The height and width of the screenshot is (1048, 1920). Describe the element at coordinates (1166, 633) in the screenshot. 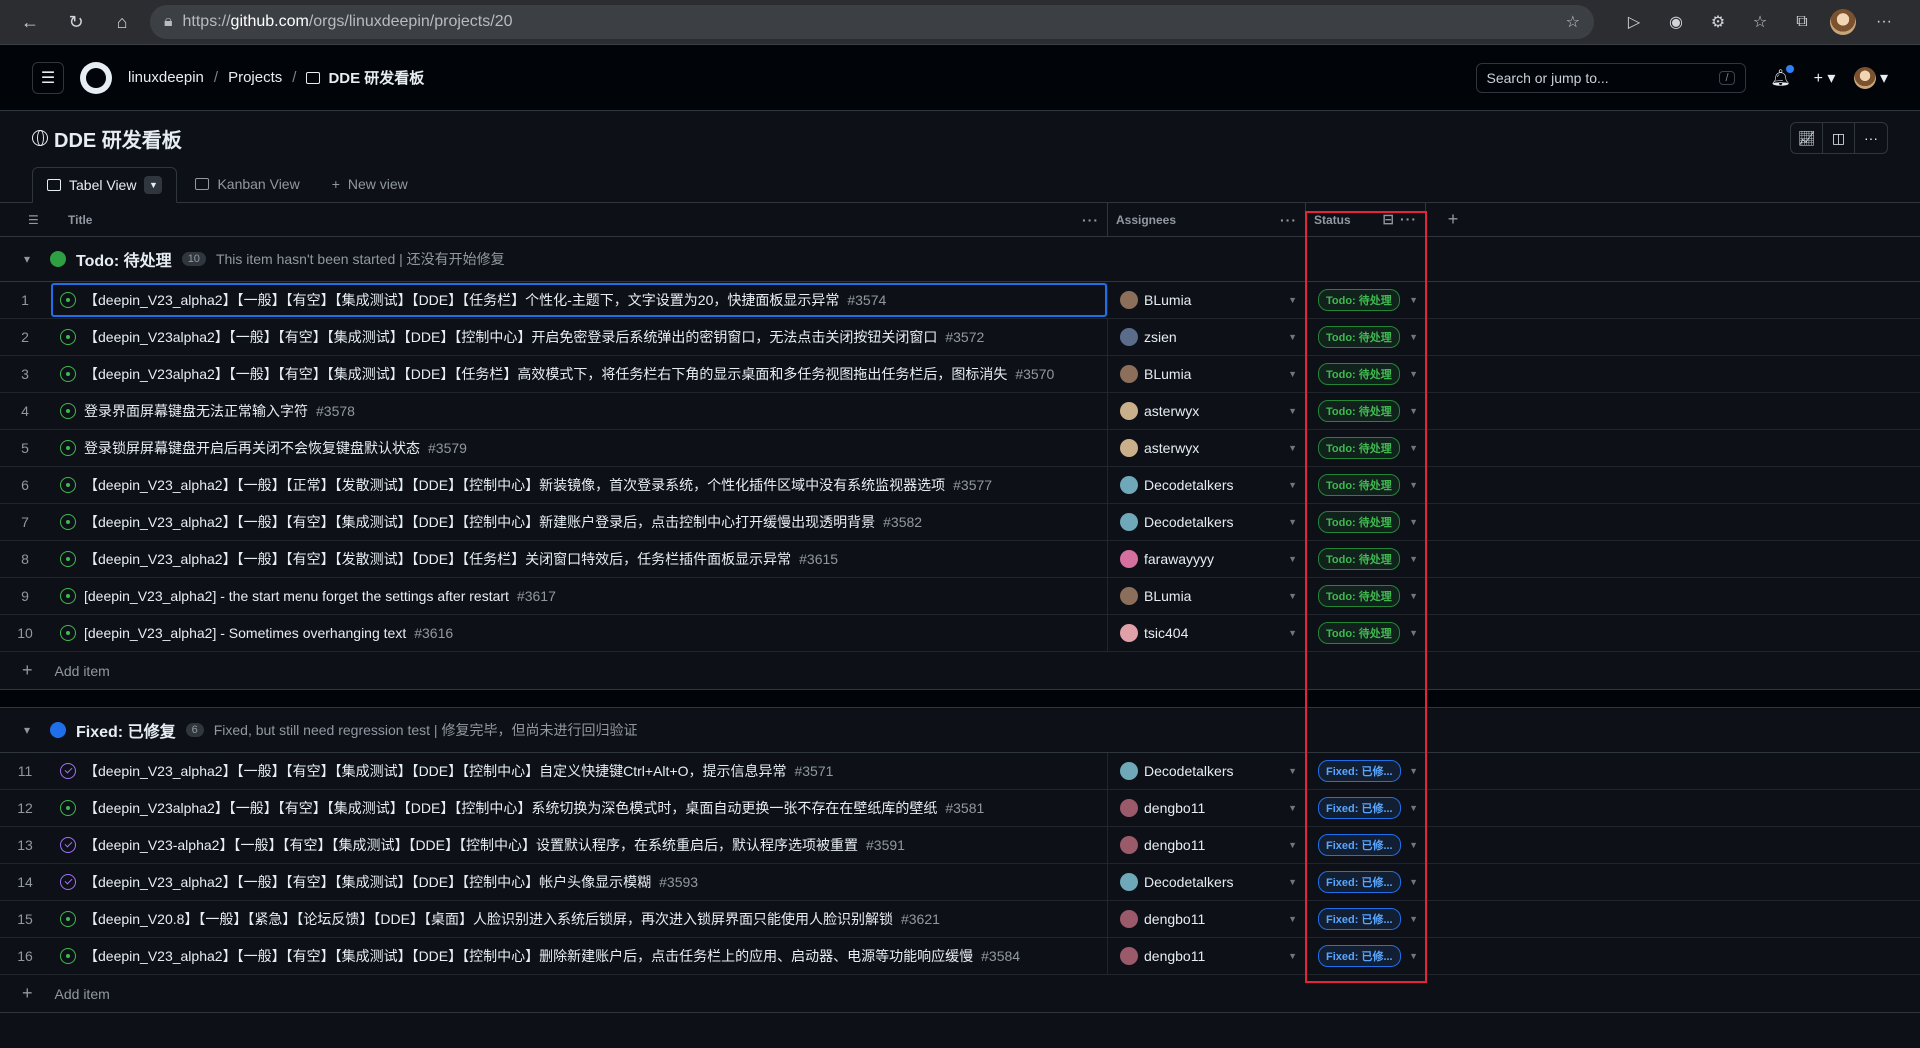

I see `assignee-name: tsic404` at that location.